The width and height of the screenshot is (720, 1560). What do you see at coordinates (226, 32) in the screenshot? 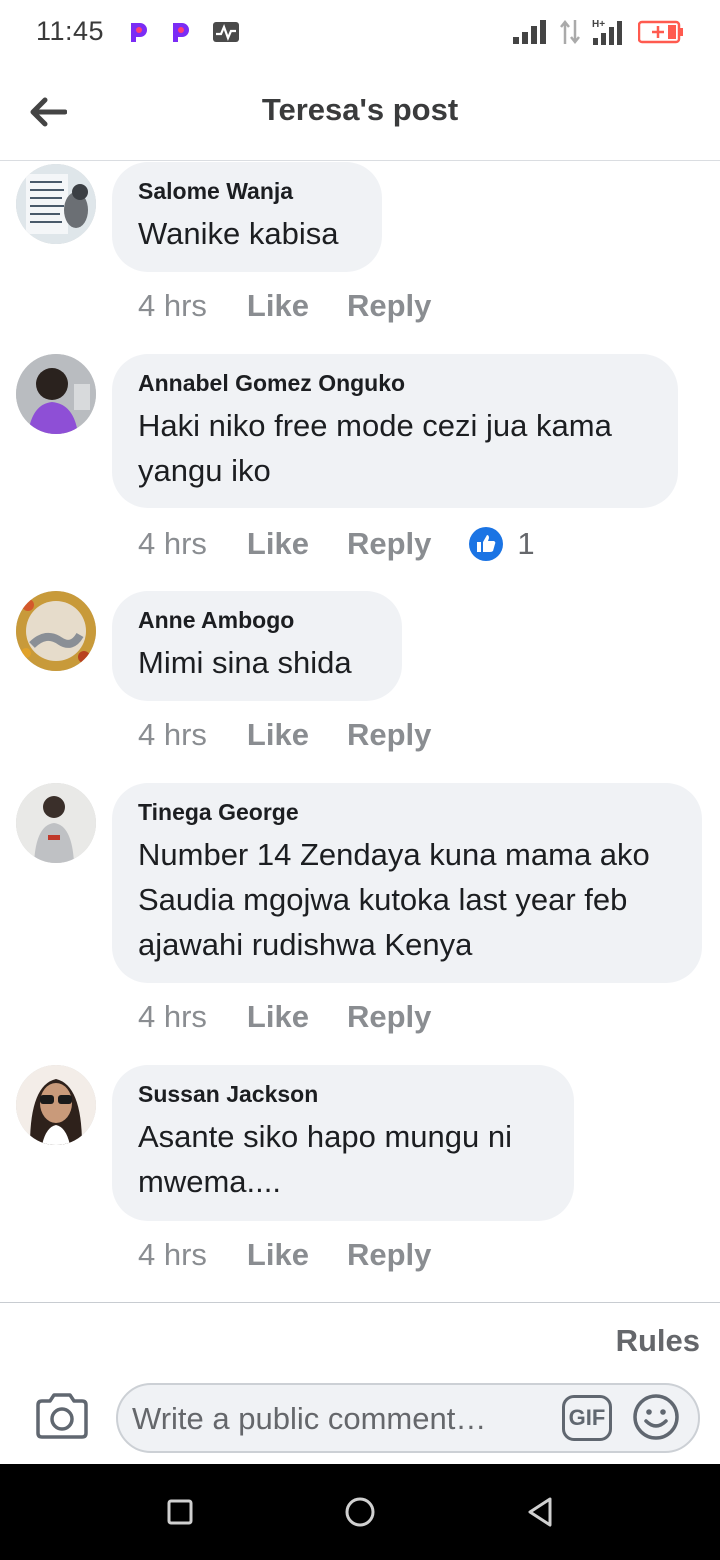
I see `pulse-icon` at bounding box center [226, 32].